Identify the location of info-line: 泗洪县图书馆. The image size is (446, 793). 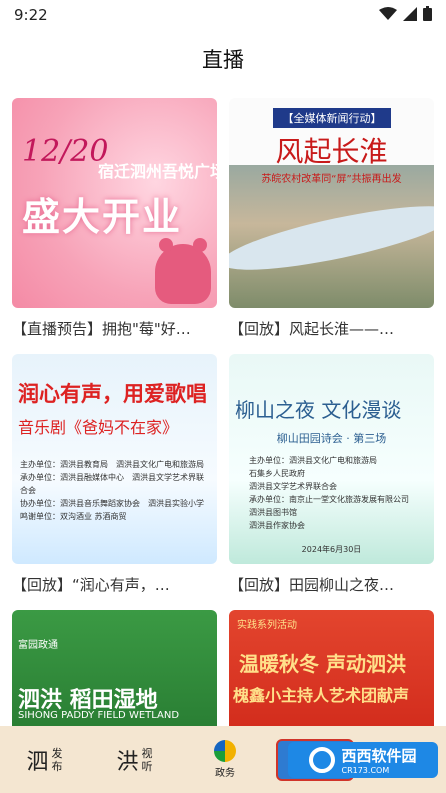
(273, 512).